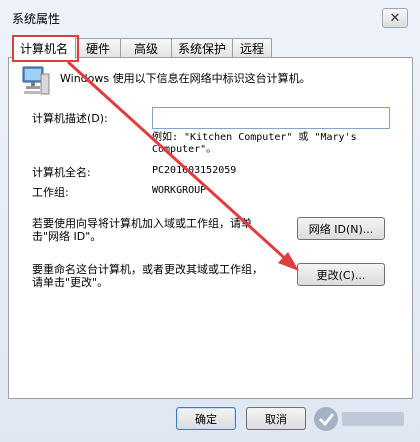  I want to click on tab-label: 系统保护, so click(201, 49).